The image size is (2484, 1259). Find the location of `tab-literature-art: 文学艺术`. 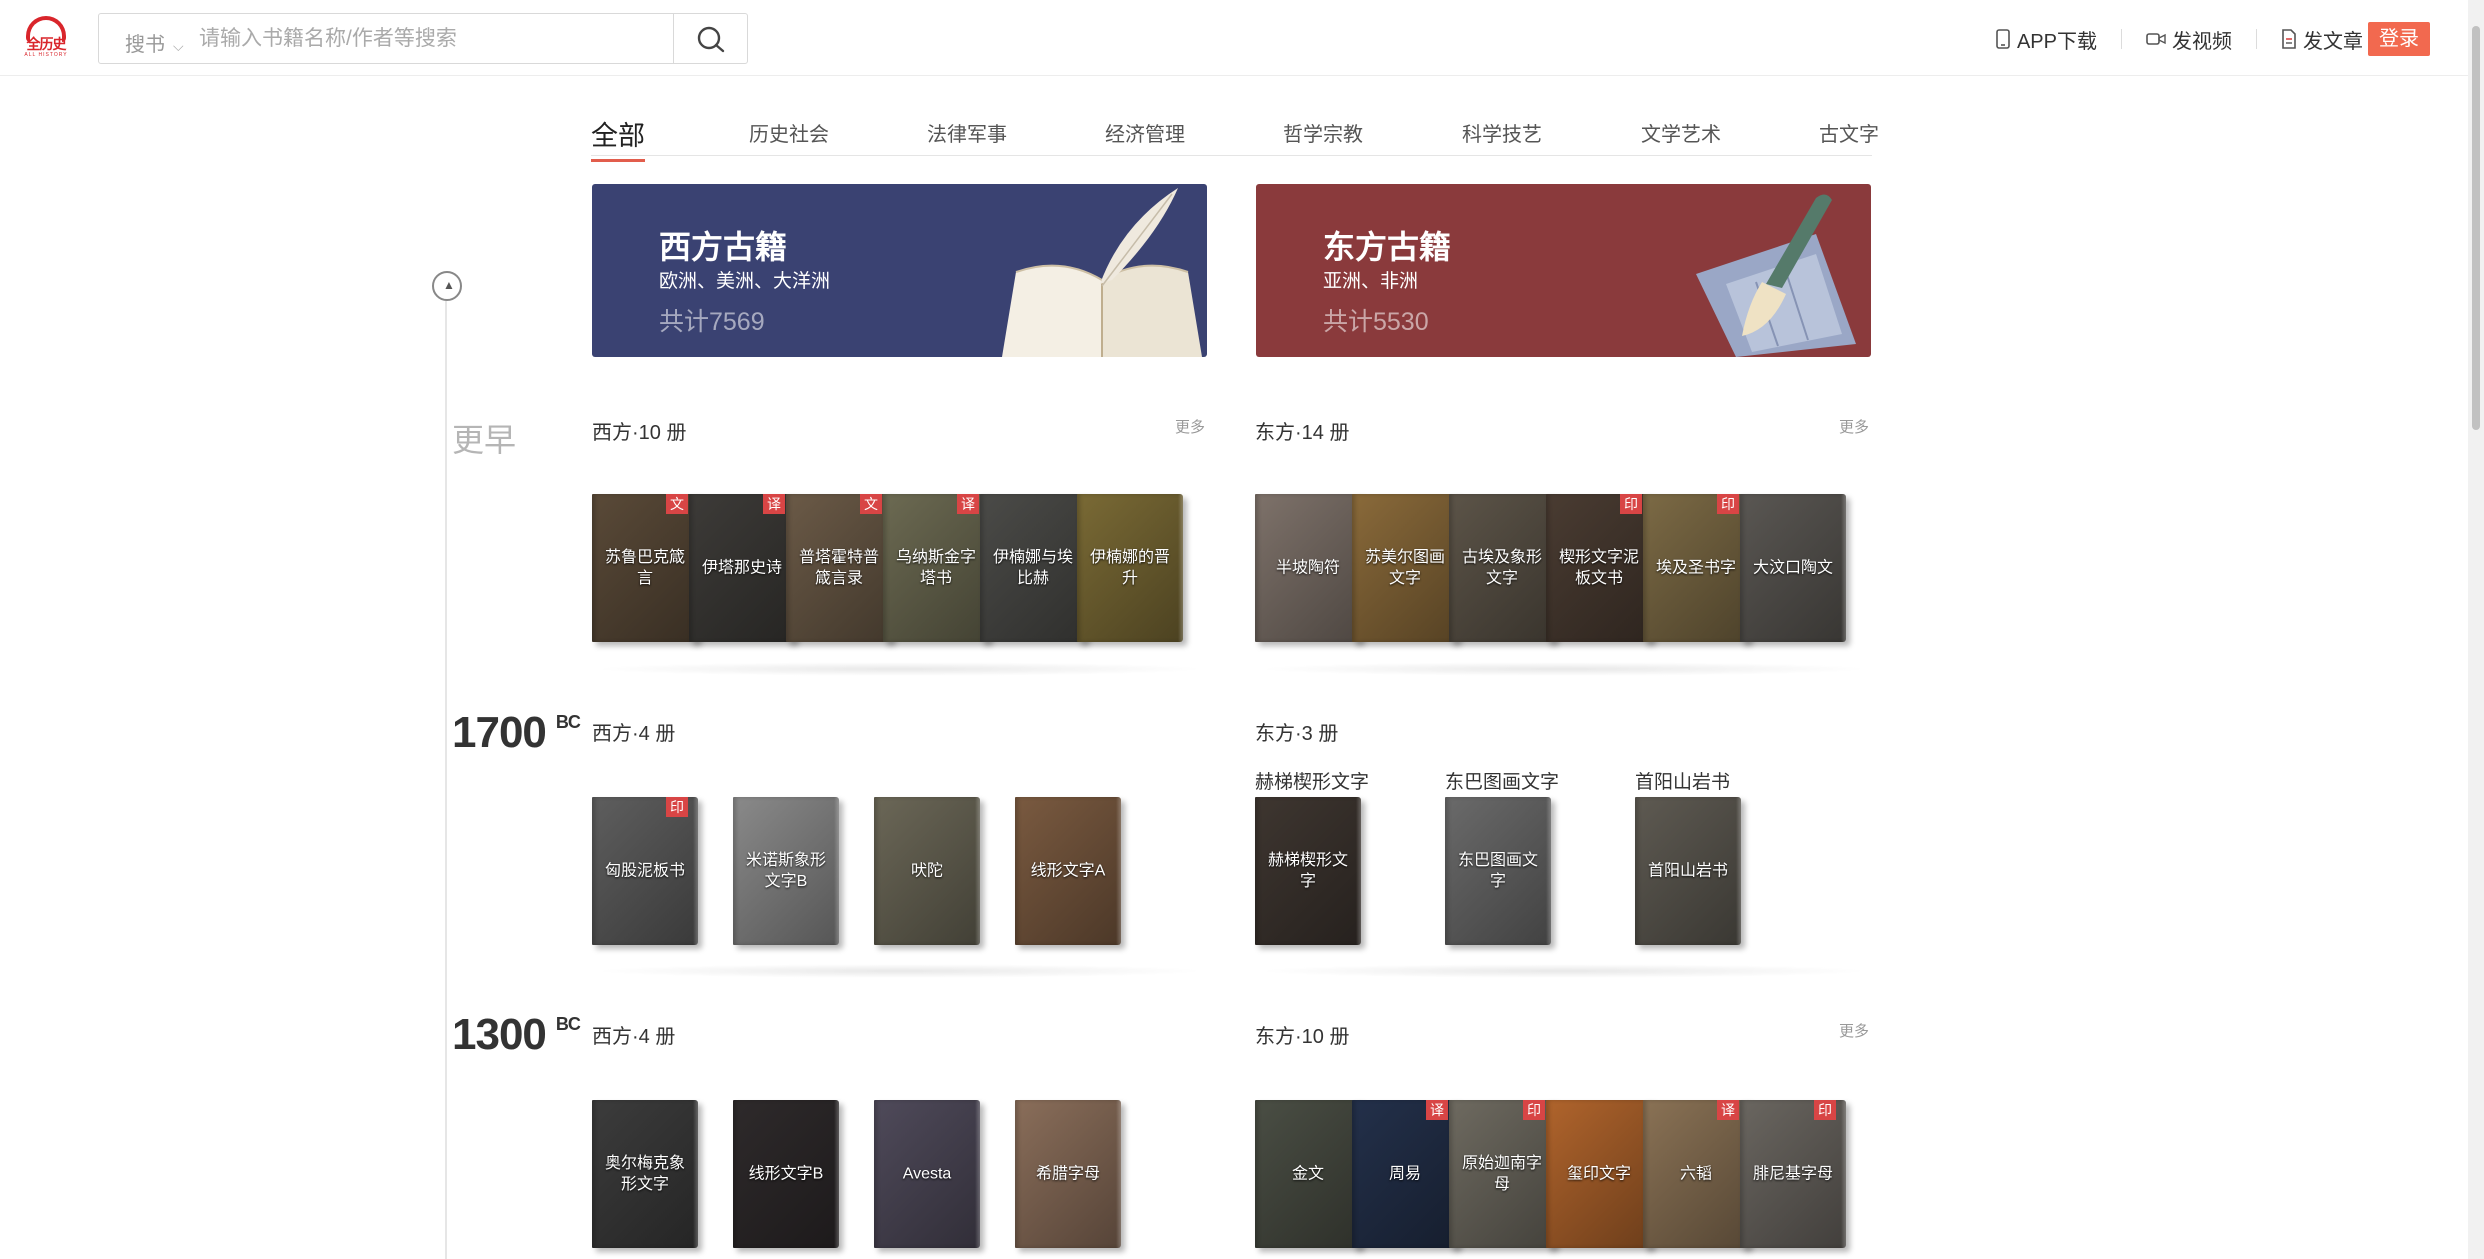

tab-literature-art: 文学艺术 is located at coordinates (1681, 132).